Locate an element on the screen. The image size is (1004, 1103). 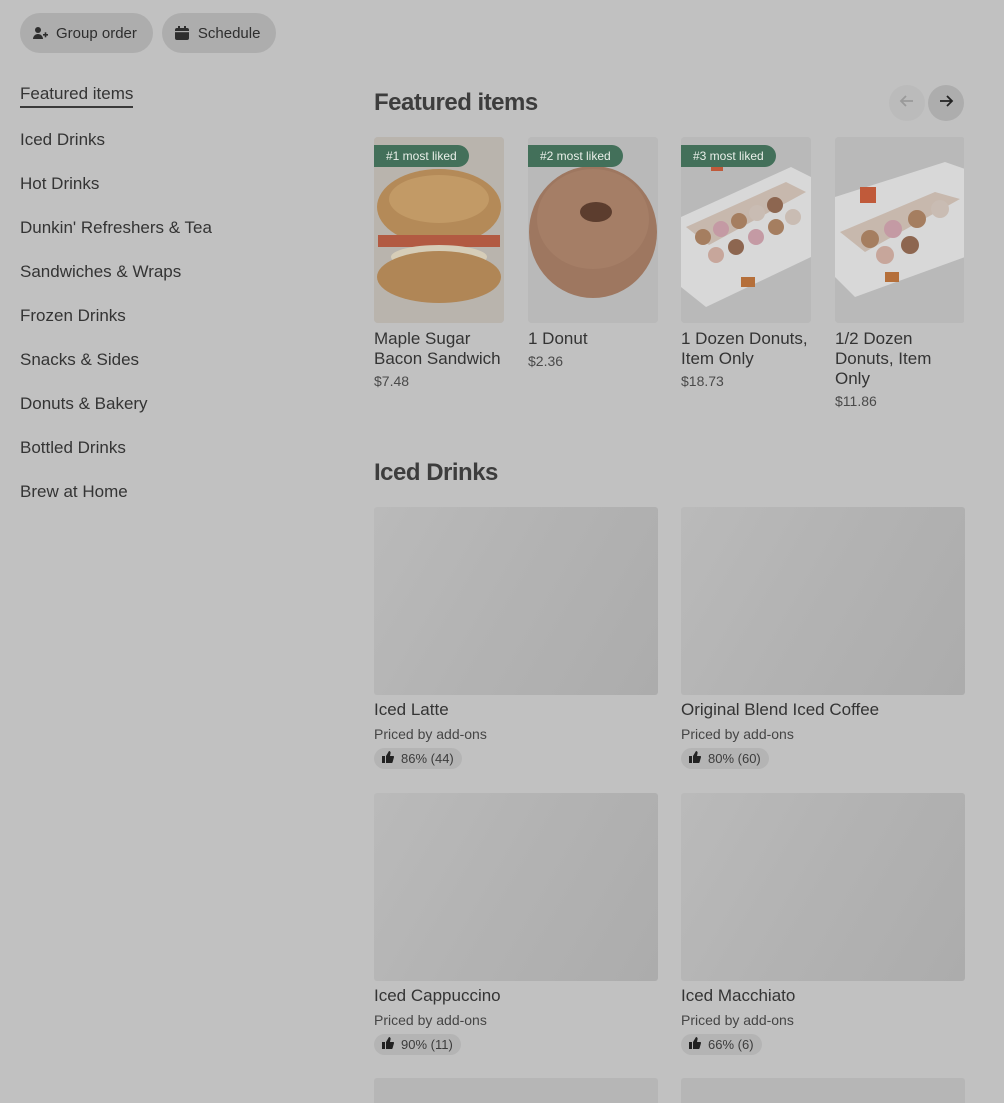
featured-item-image is located at coordinates (899, 230).